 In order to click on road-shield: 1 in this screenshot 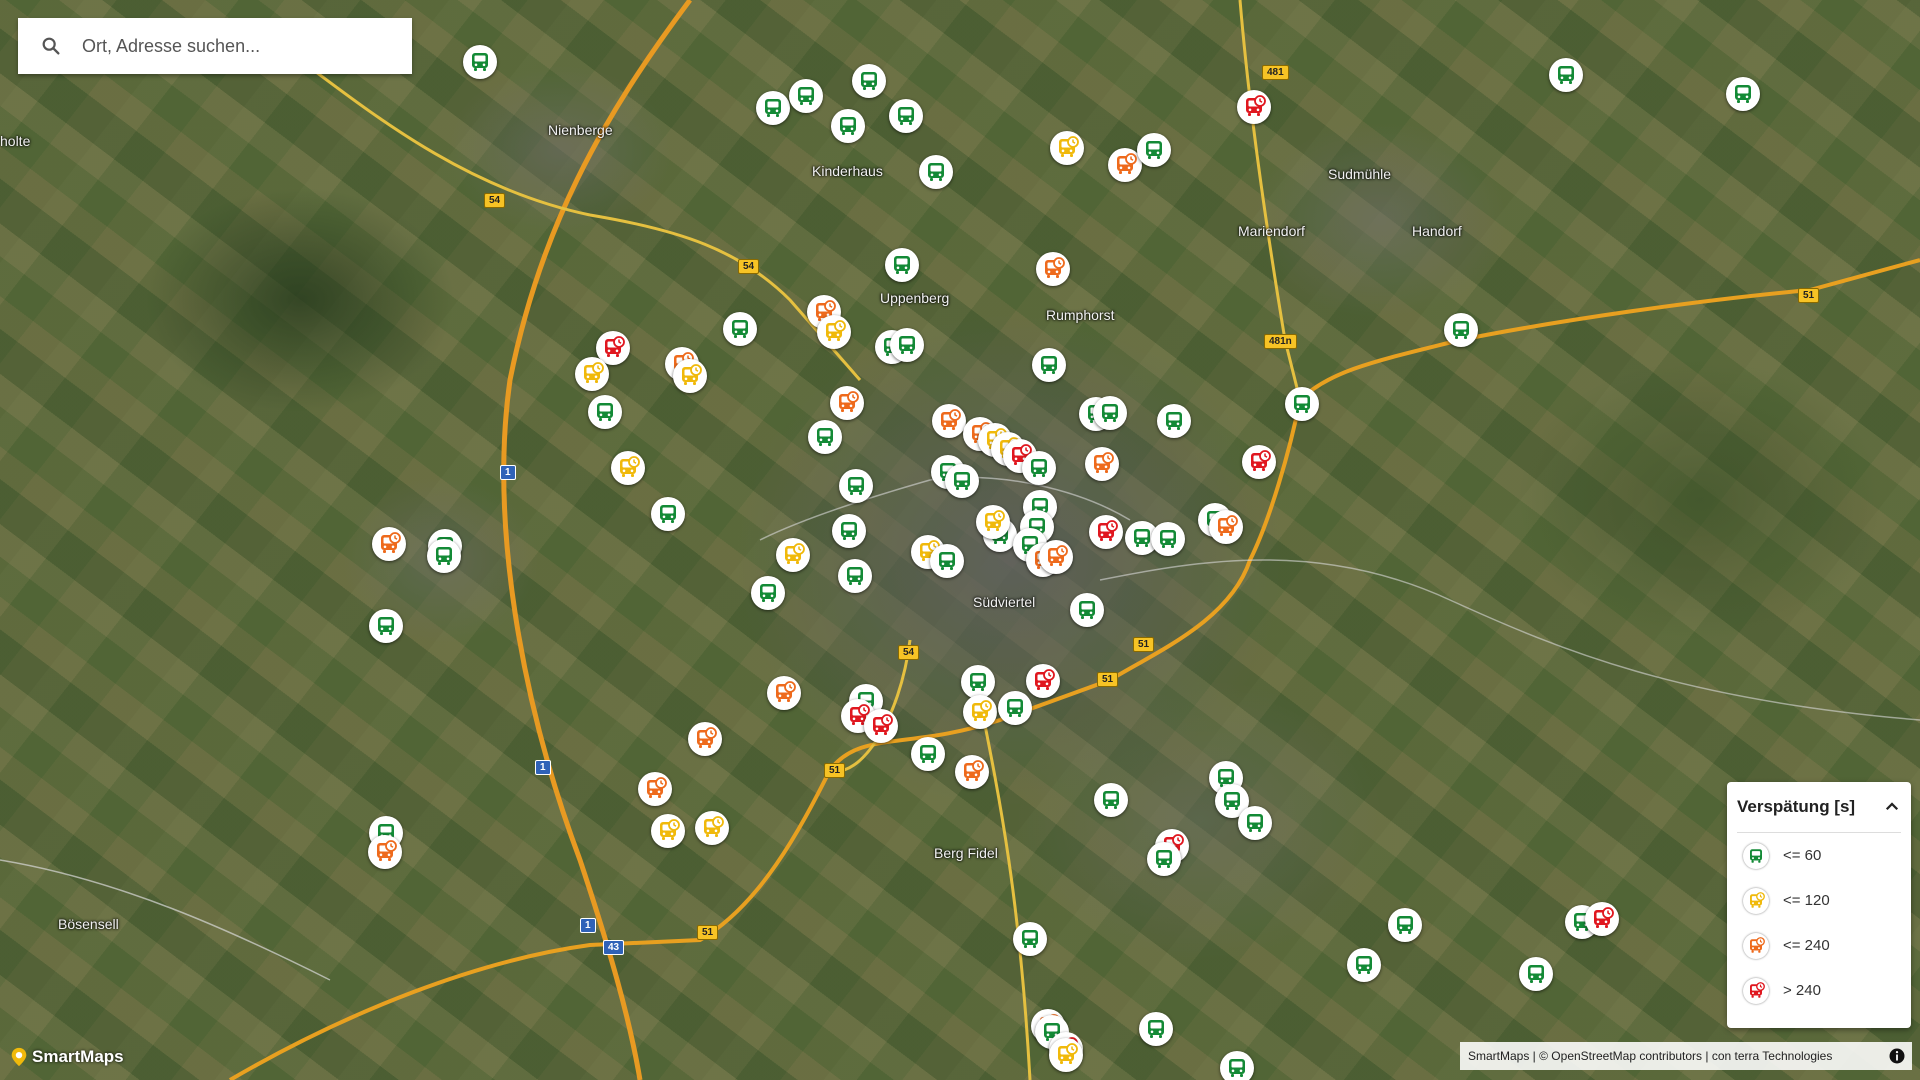, I will do `click(508, 472)`.